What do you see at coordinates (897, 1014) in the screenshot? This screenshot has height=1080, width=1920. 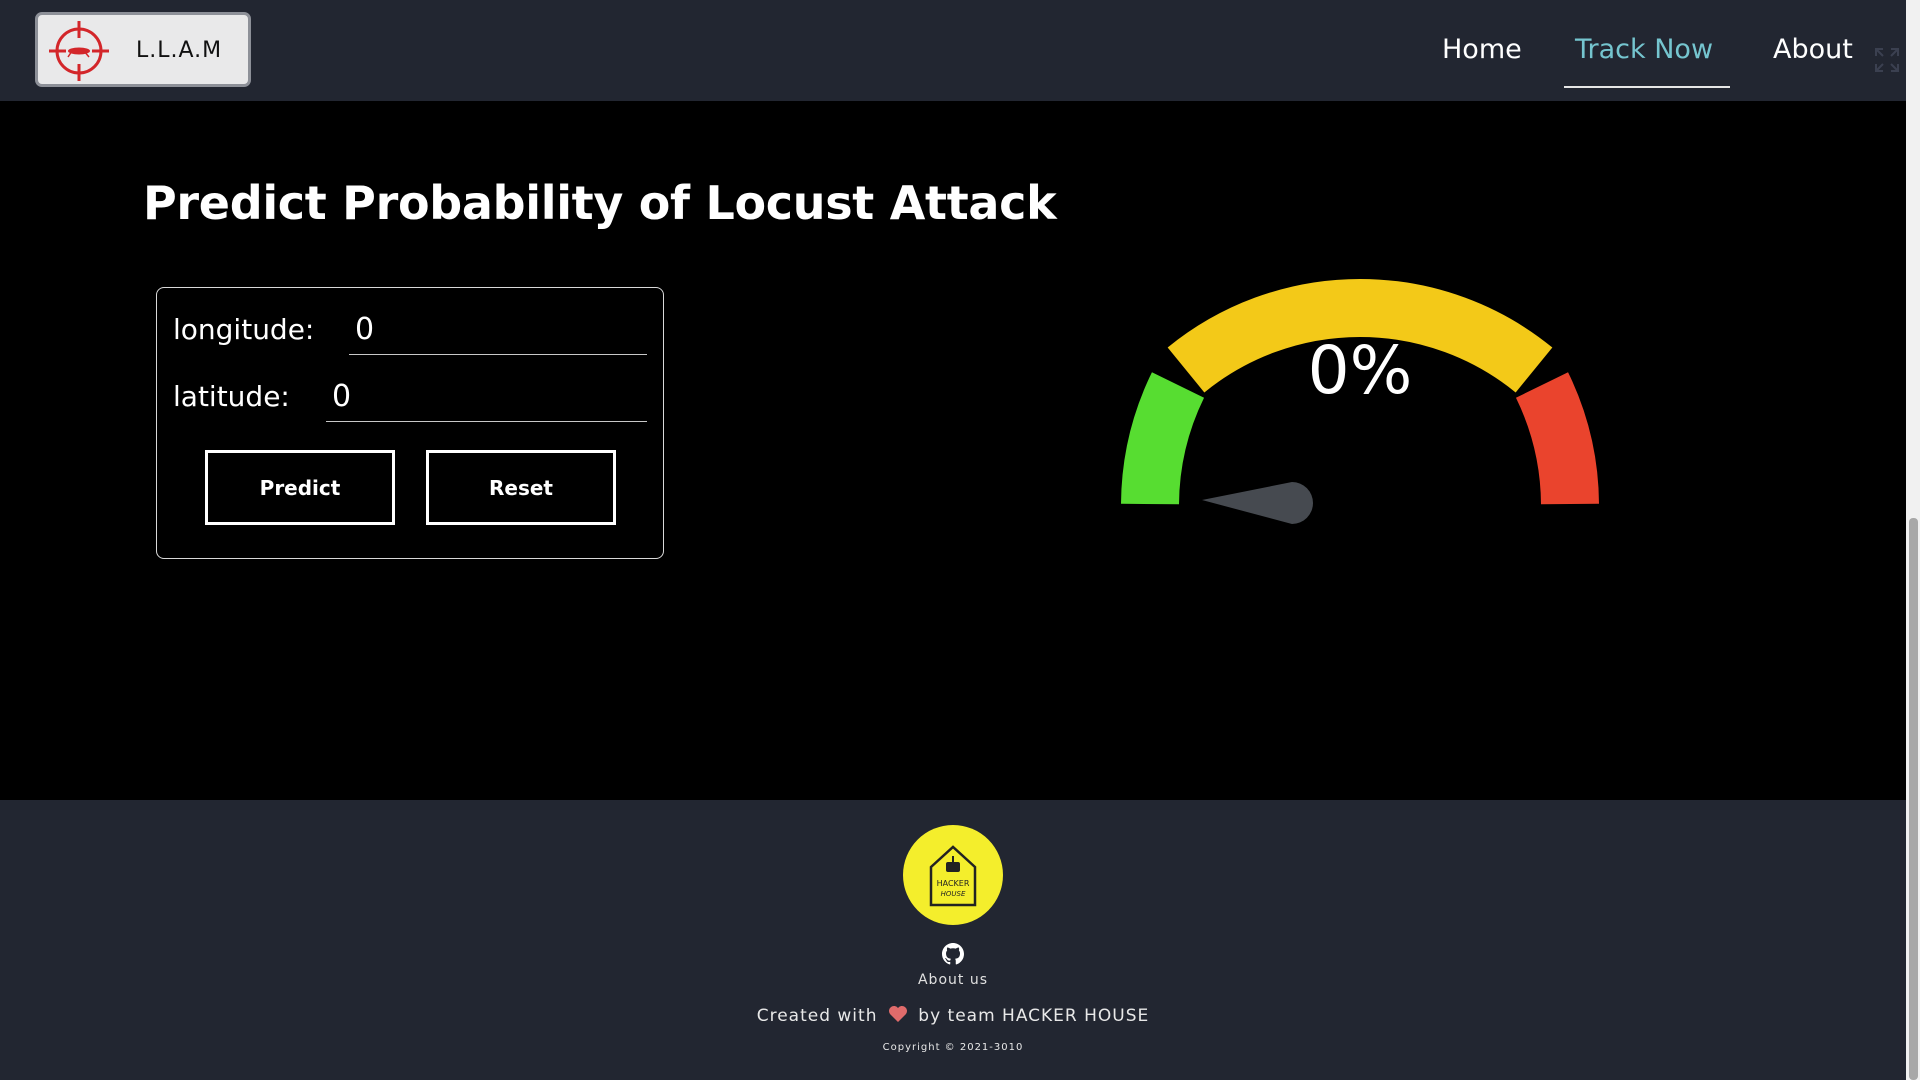 I see `heart-icon` at bounding box center [897, 1014].